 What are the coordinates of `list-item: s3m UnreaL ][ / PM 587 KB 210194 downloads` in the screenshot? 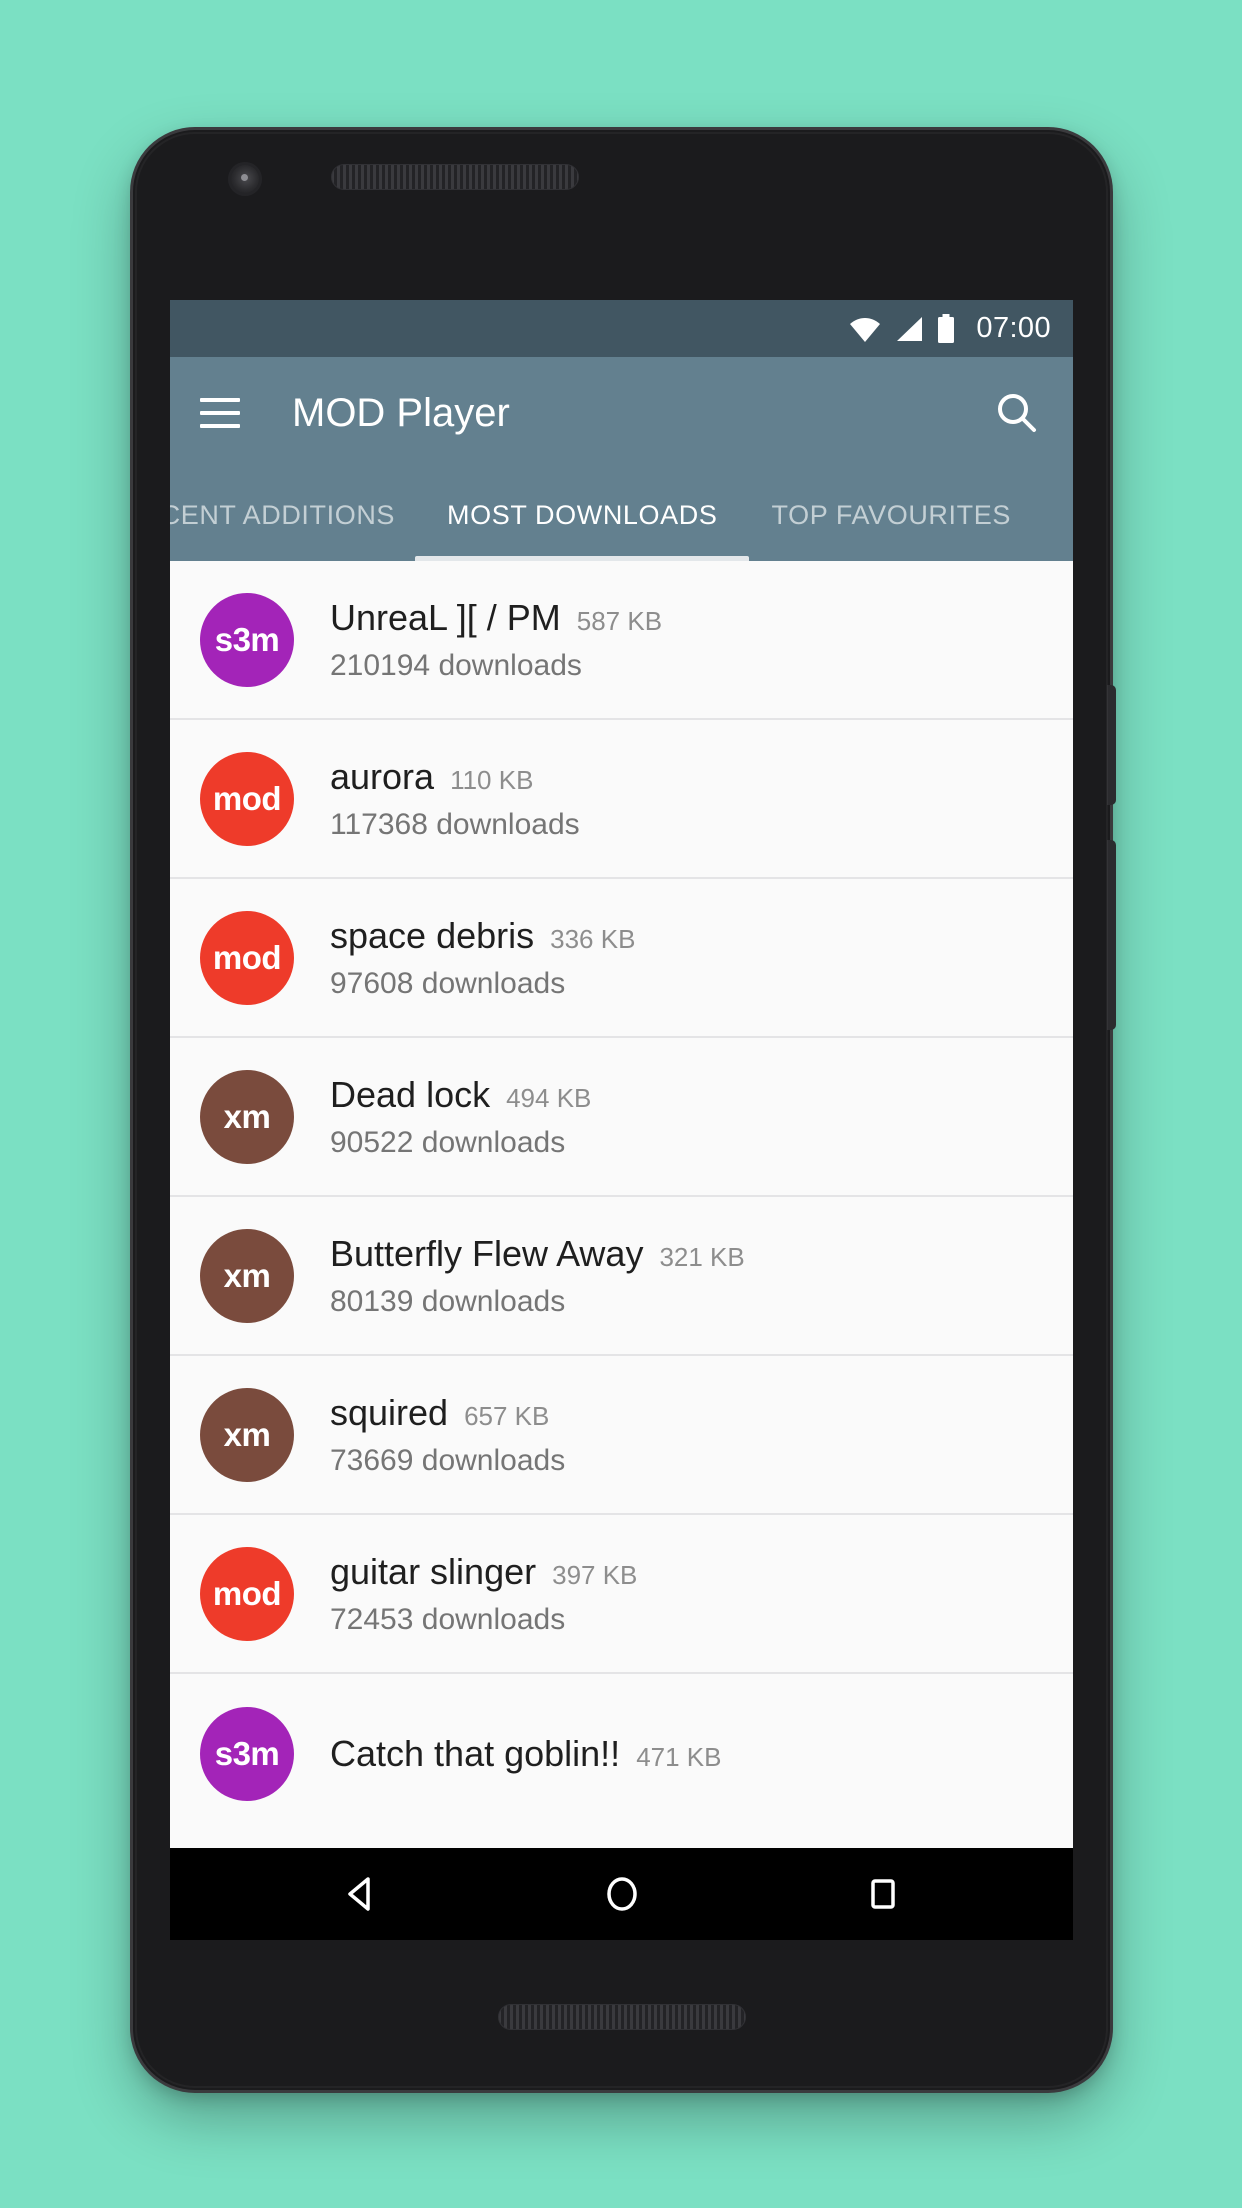 It's located at (621, 640).